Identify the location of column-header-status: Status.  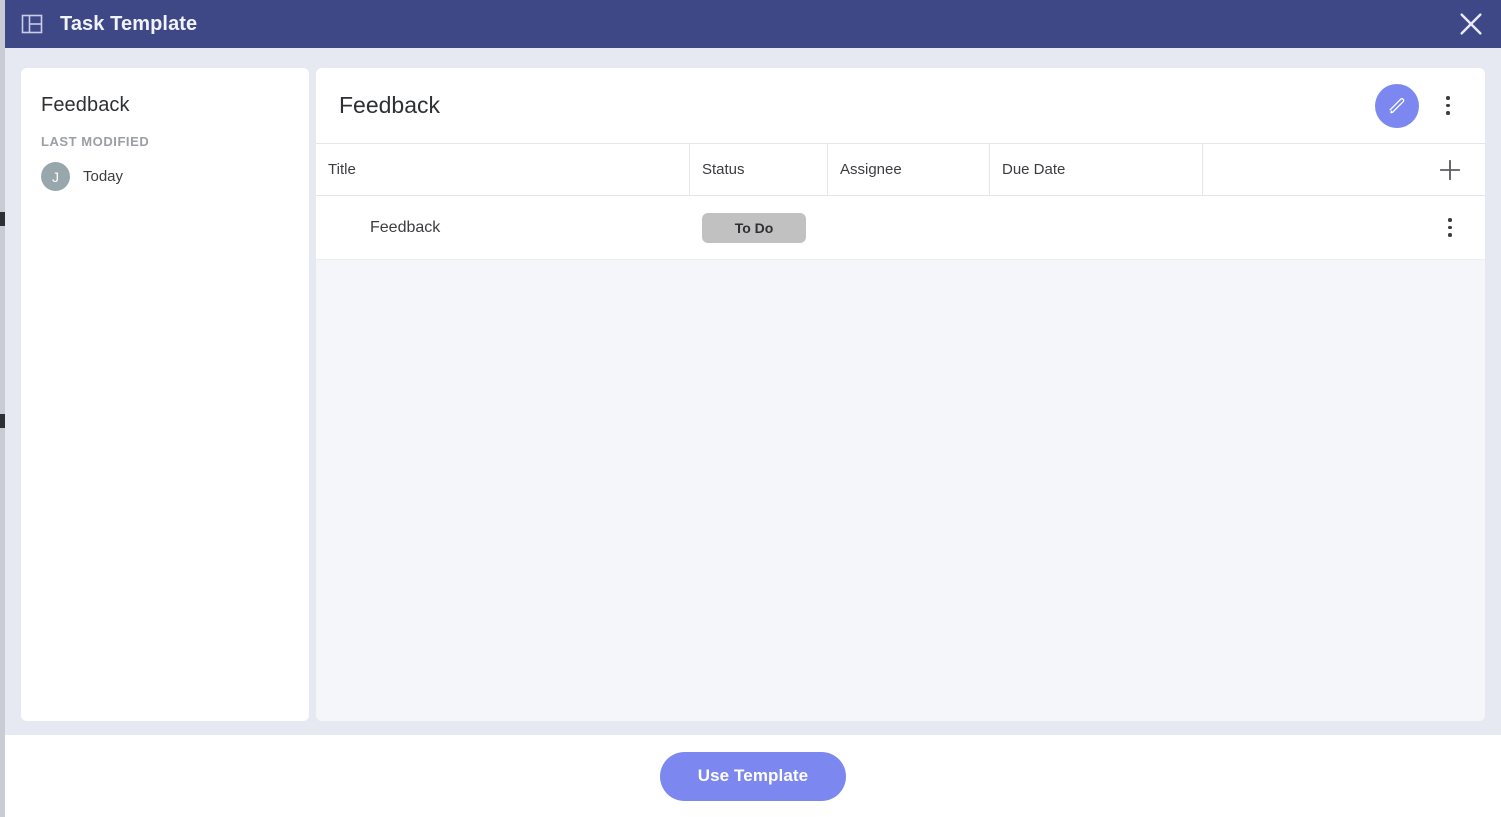
(759, 169).